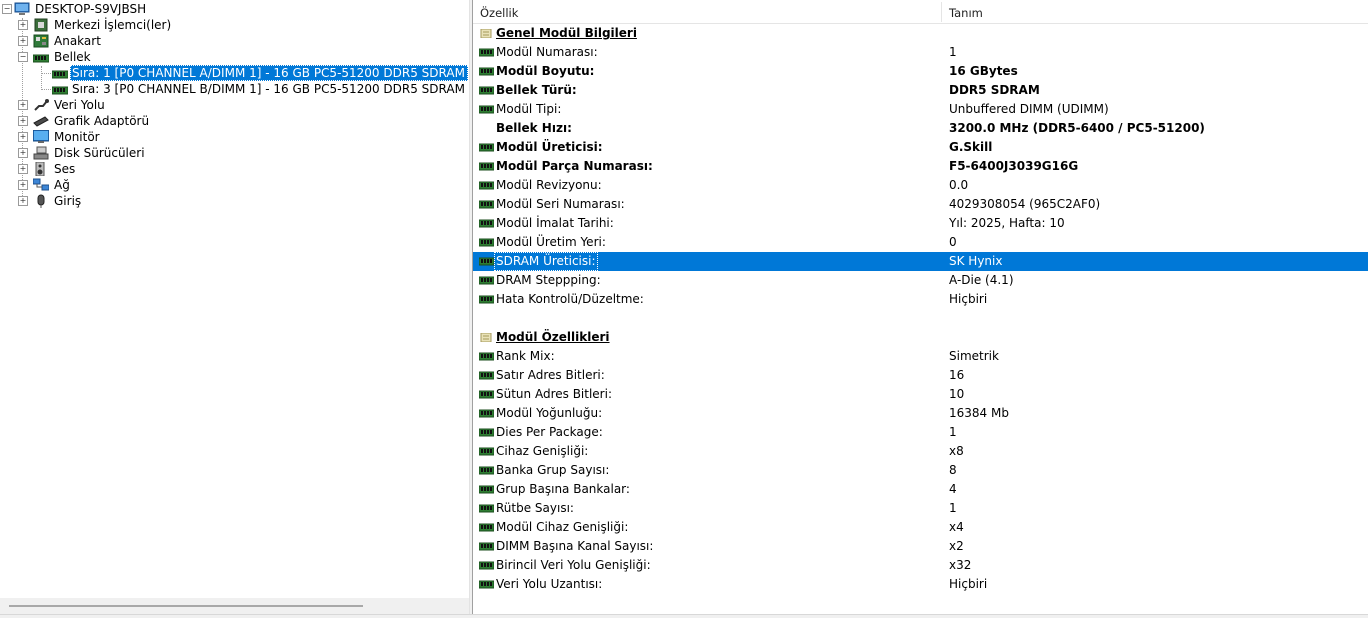  What do you see at coordinates (91, 9) in the screenshot?
I see `tree-root-label: DESKTOP-S9VJBSH` at bounding box center [91, 9].